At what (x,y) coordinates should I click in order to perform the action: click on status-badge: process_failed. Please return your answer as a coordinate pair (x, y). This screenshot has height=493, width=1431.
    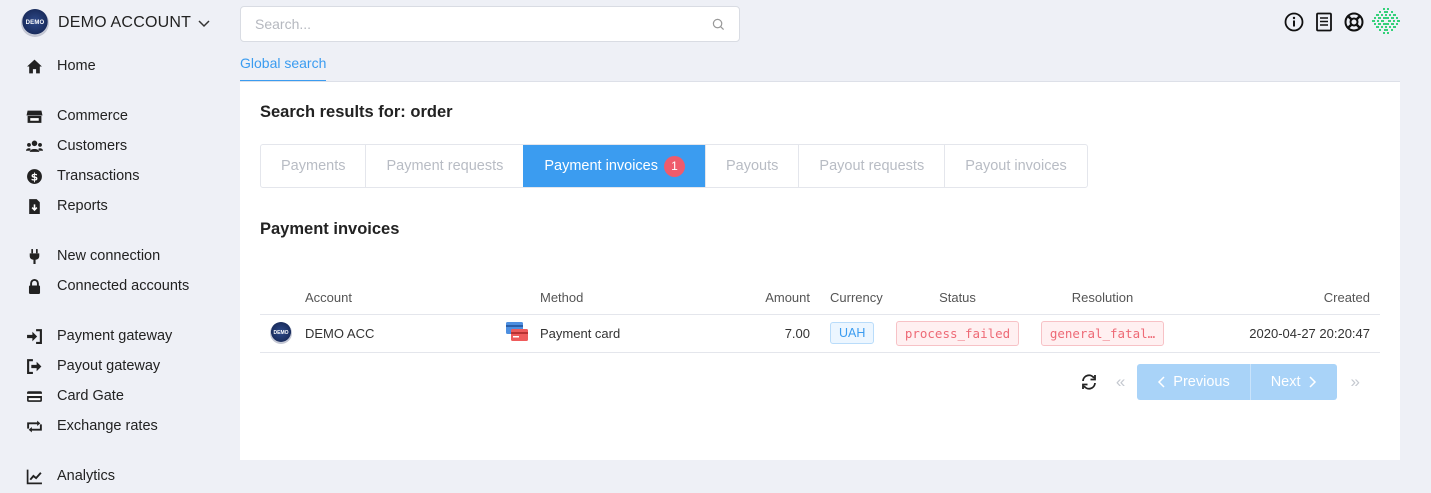
    Looking at the image, I should click on (957, 333).